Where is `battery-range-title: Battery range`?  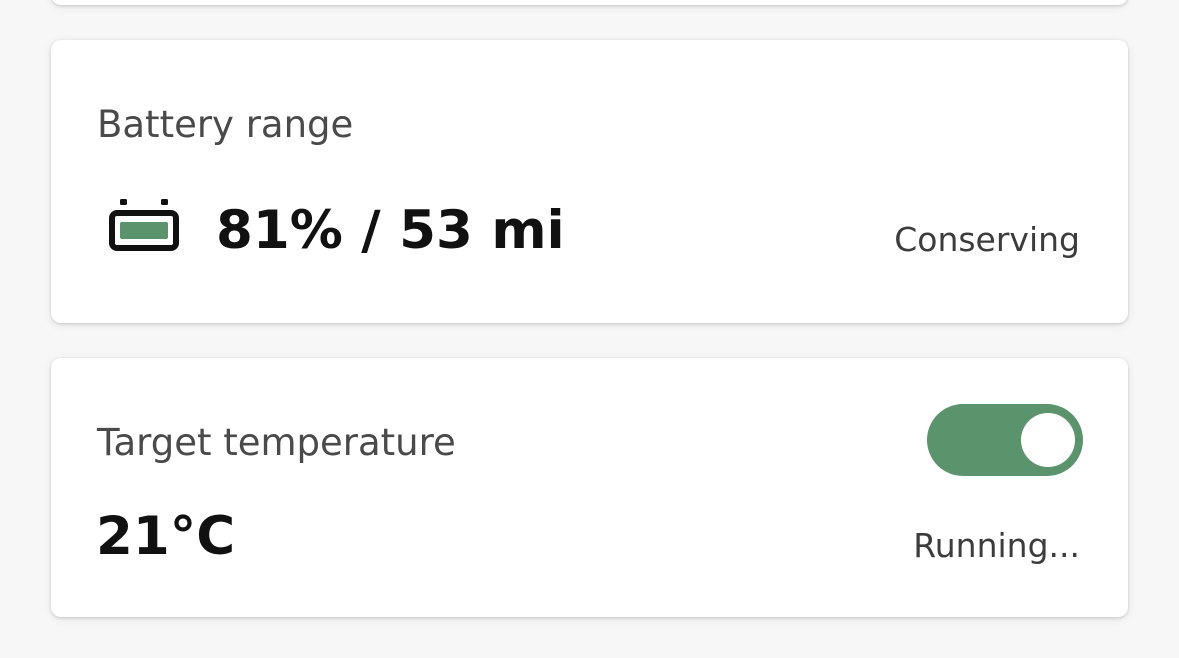
battery-range-title: Battery range is located at coordinates (225, 124).